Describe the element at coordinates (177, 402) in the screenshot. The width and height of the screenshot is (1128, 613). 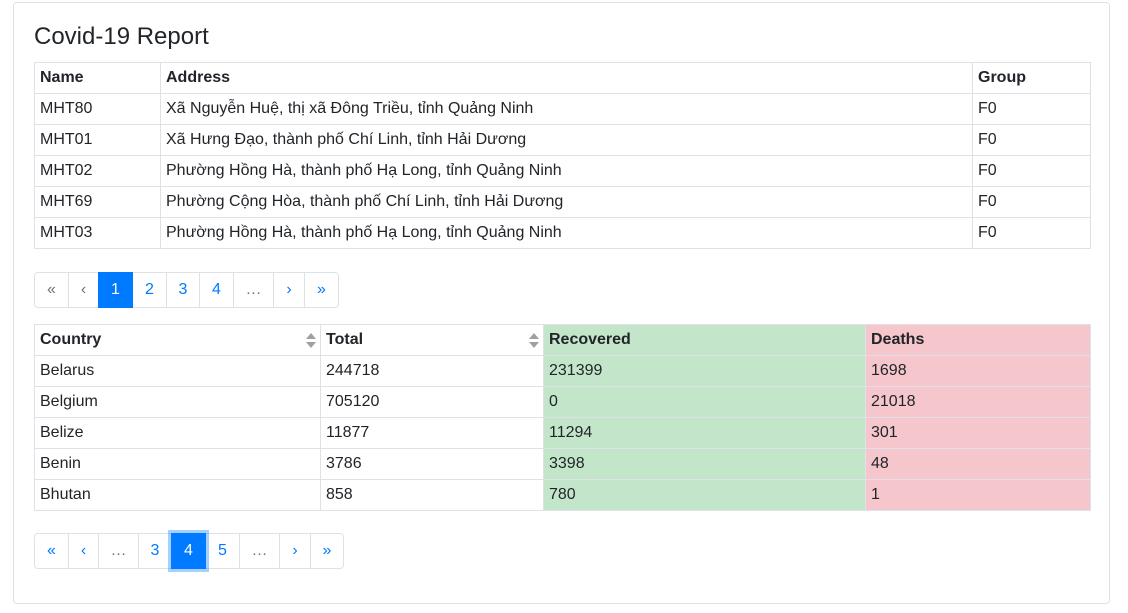
I see `cell-country: Belgium` at that location.